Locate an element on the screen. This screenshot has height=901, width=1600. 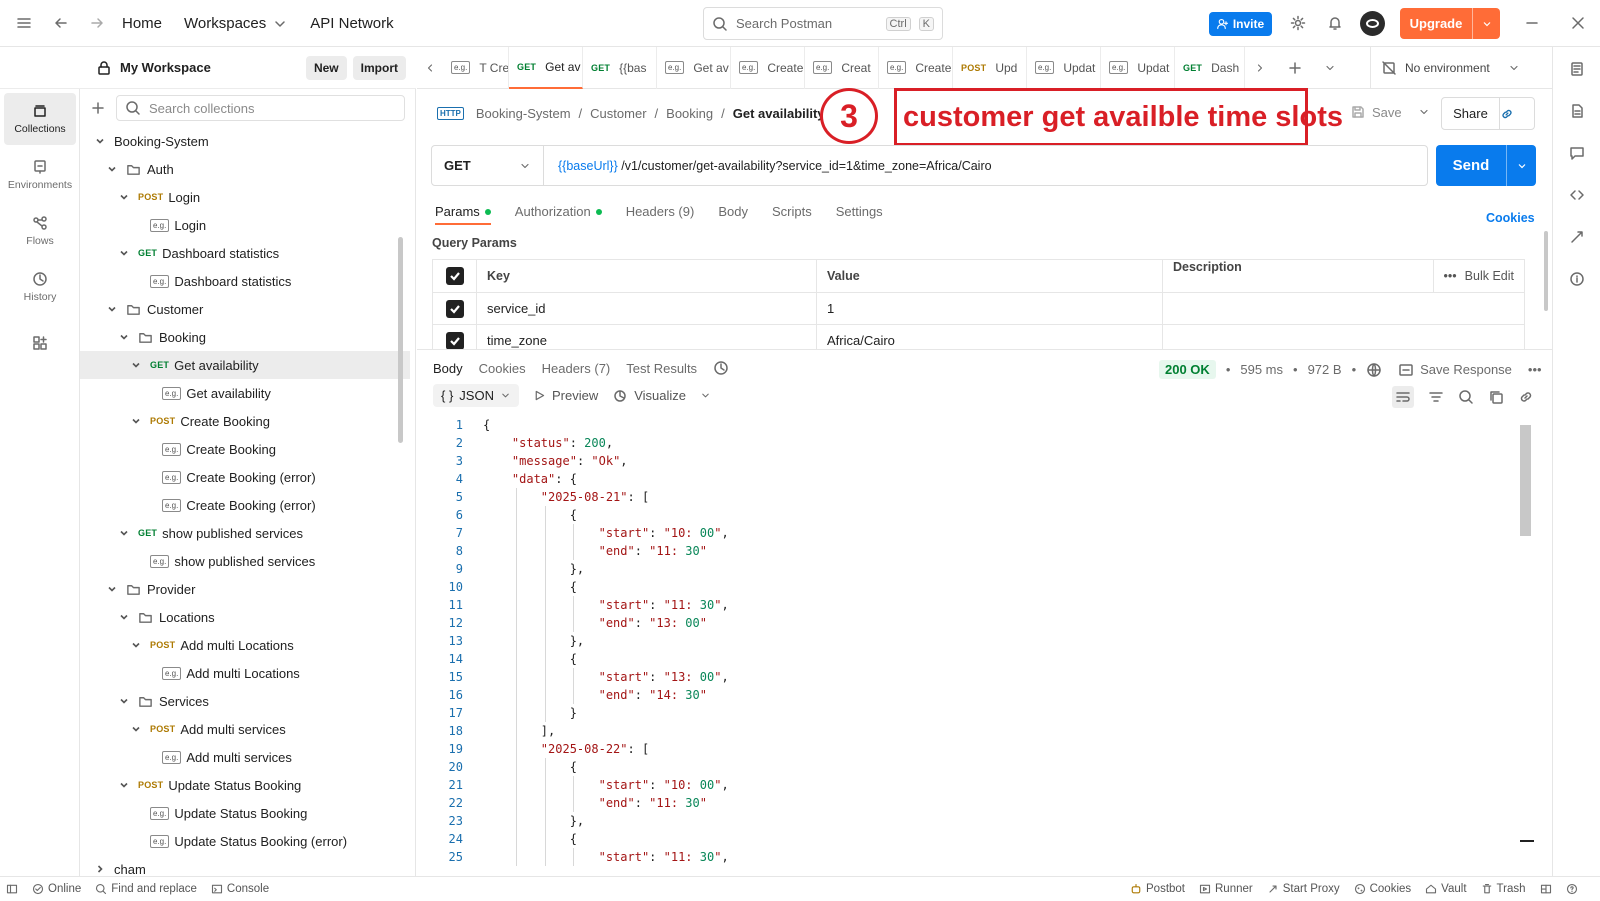
rail-collections: Collections is located at coordinates (40, 119).